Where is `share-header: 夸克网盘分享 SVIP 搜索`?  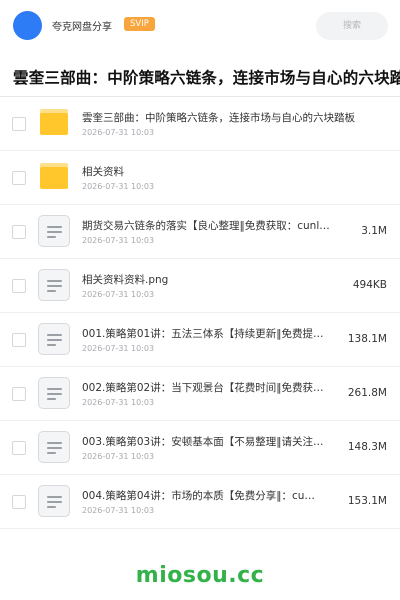 share-header: 夸克网盘分享 SVIP 搜索 is located at coordinates (200, 26).